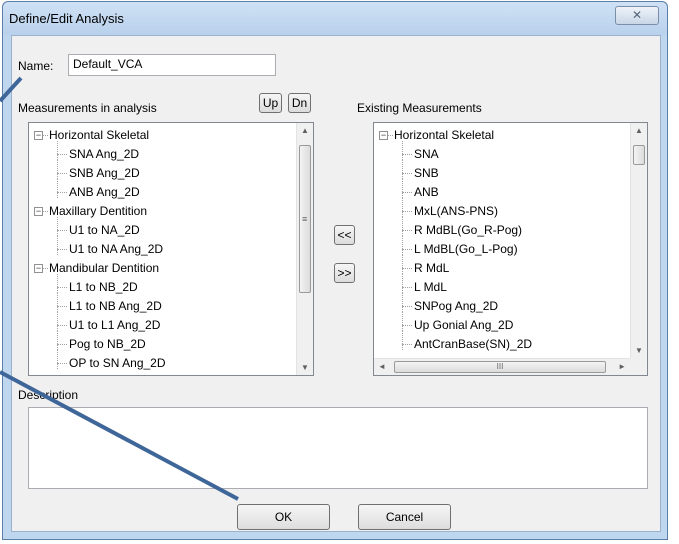 The width and height of the screenshot is (679, 544). What do you see at coordinates (283, 517) in the screenshot?
I see `ok-button: OK` at bounding box center [283, 517].